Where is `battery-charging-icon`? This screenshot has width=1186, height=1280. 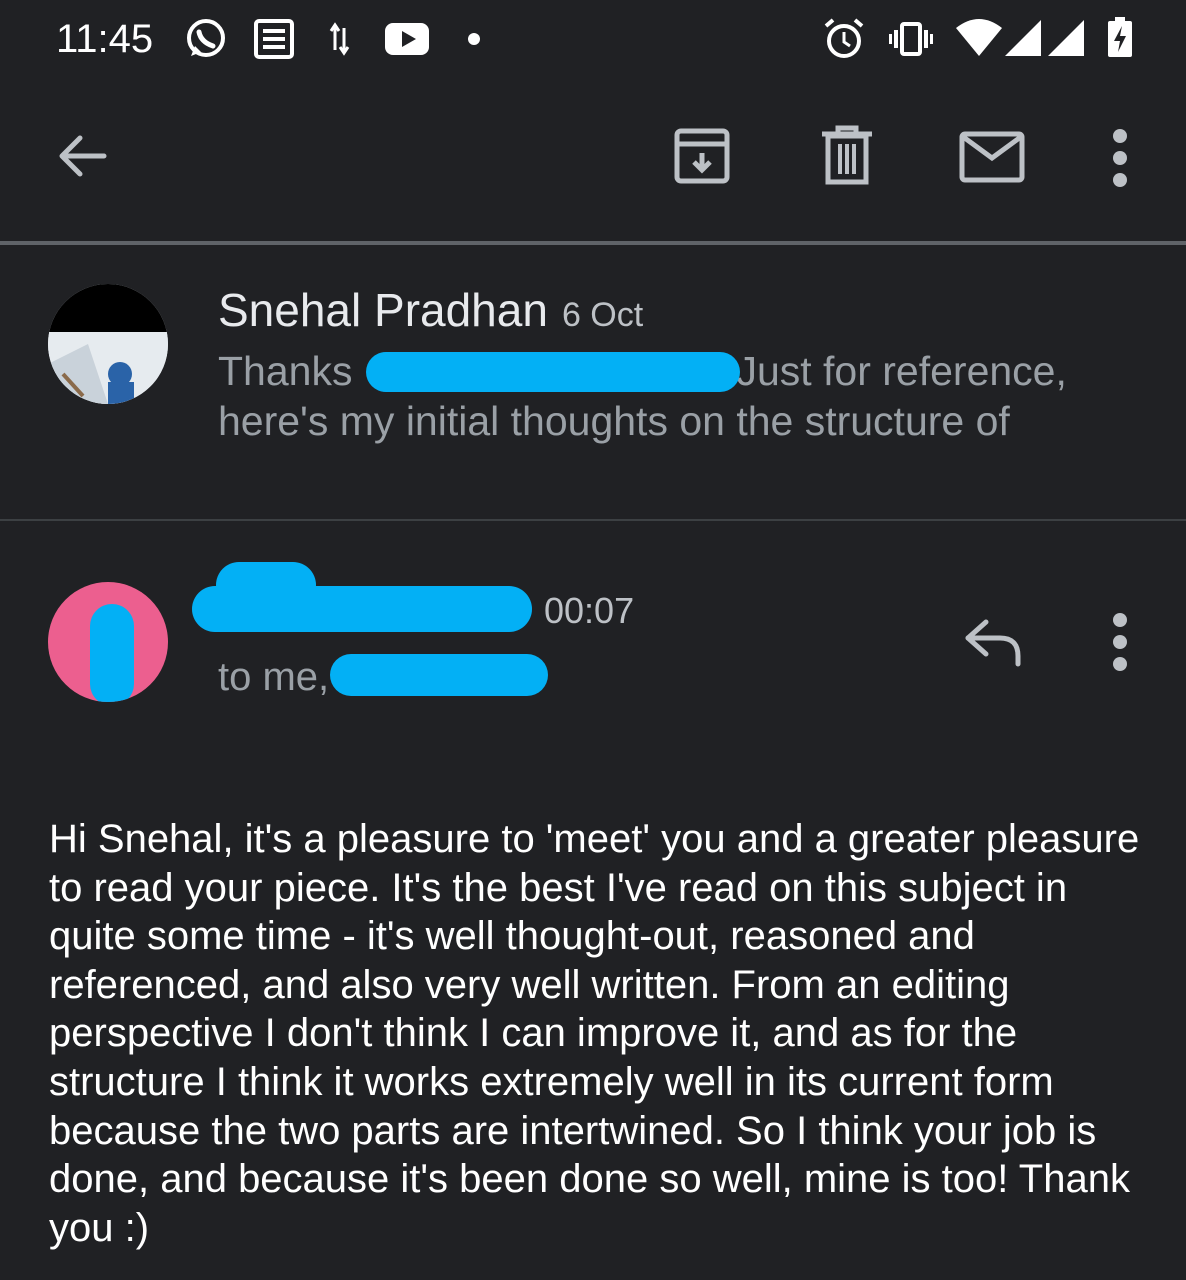
battery-charging-icon is located at coordinates (1120, 39).